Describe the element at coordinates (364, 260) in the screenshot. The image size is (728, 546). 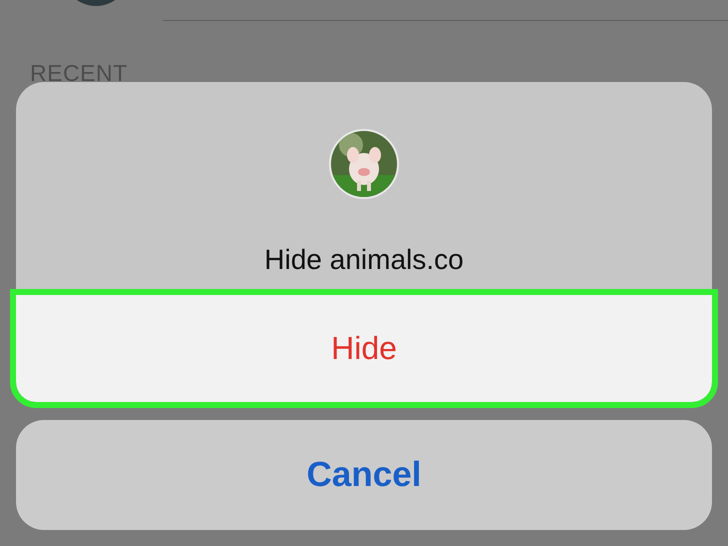
I see `sheet-title: Hide animals.co` at that location.